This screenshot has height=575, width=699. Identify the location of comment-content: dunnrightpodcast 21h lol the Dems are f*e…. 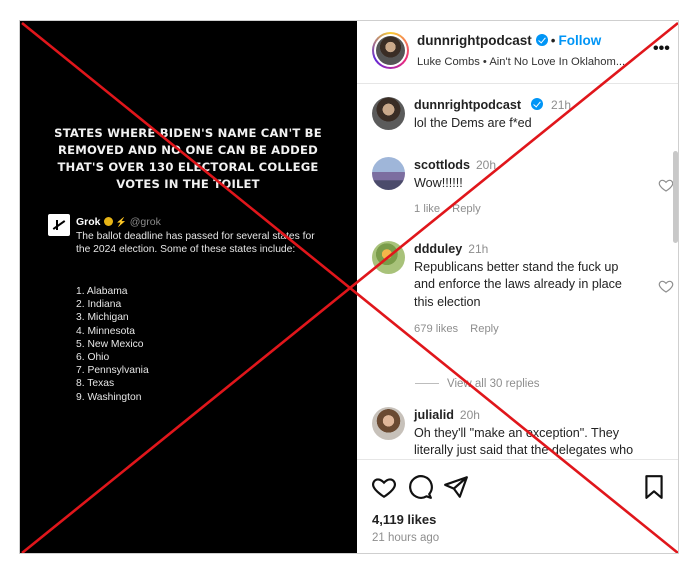
(526, 114).